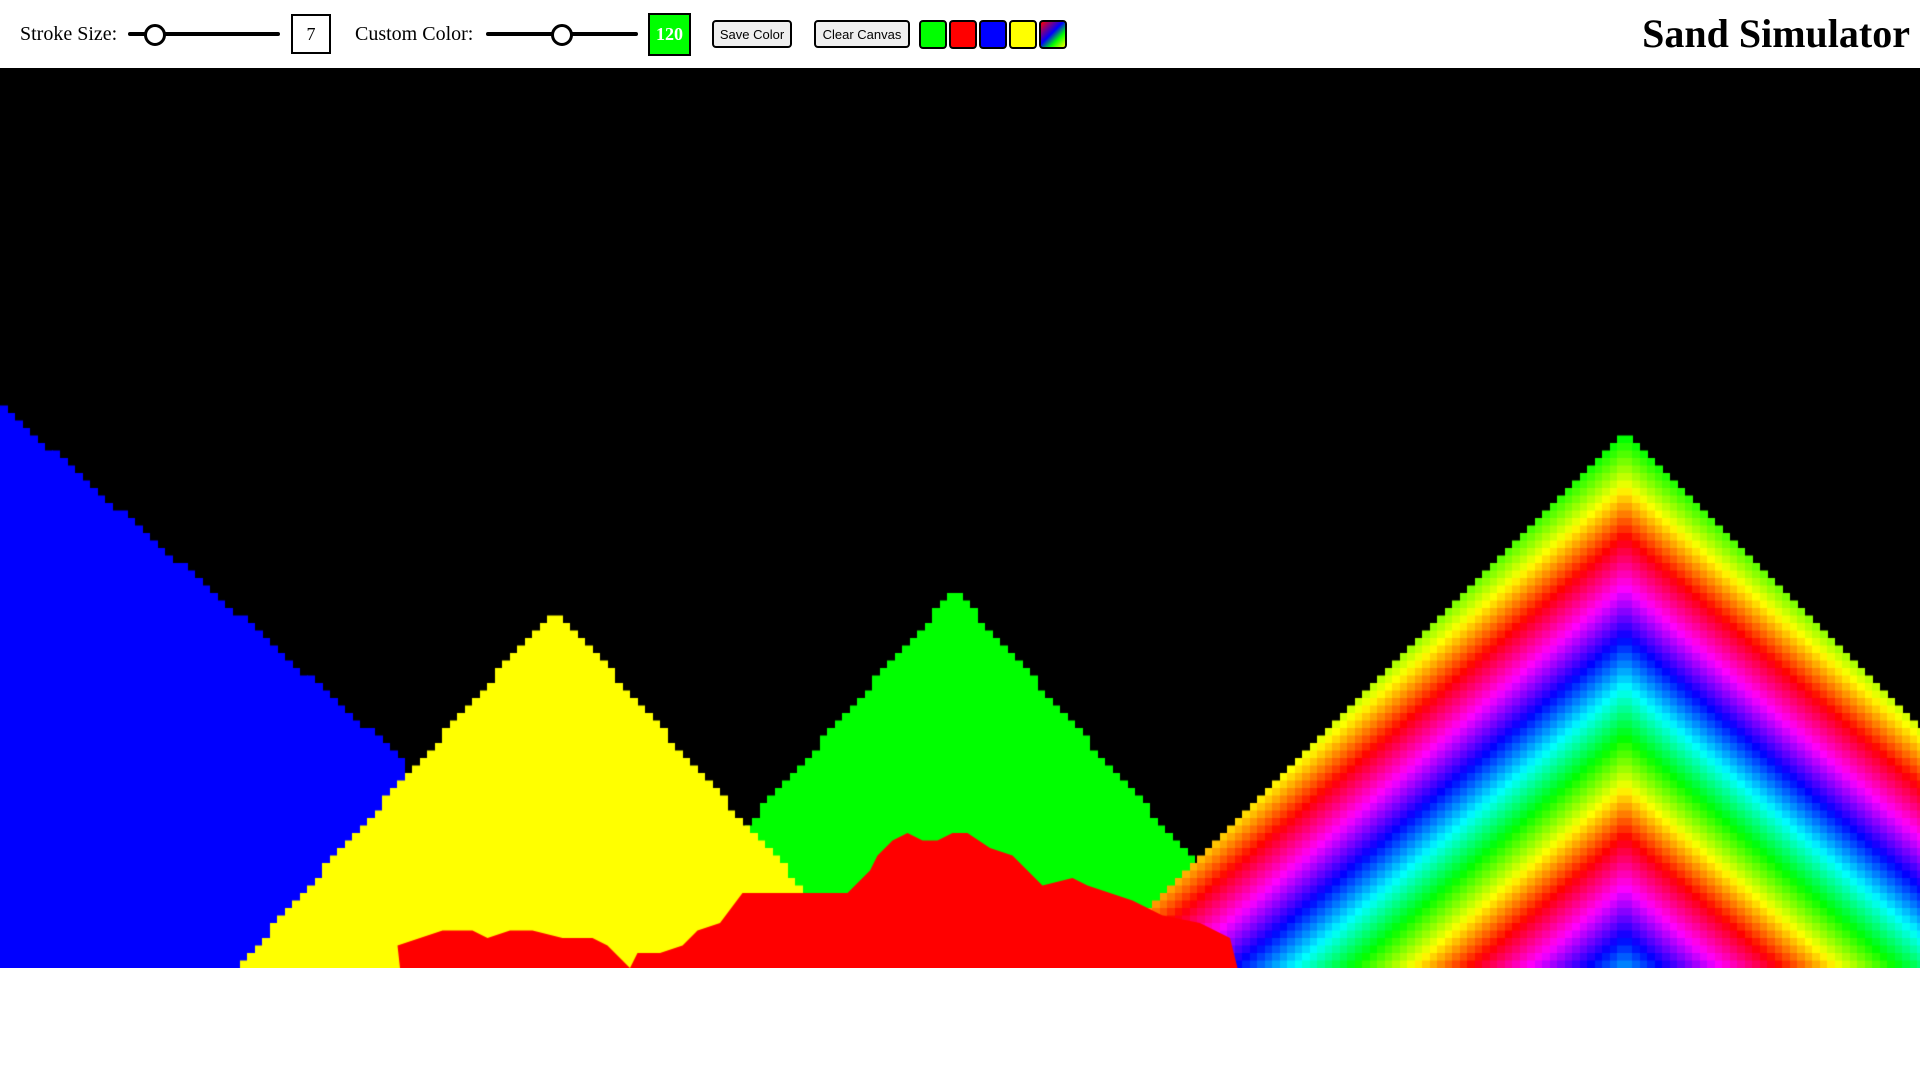 This screenshot has width=1920, height=1080. Describe the element at coordinates (933, 34) in the screenshot. I see `swatch-green` at that location.